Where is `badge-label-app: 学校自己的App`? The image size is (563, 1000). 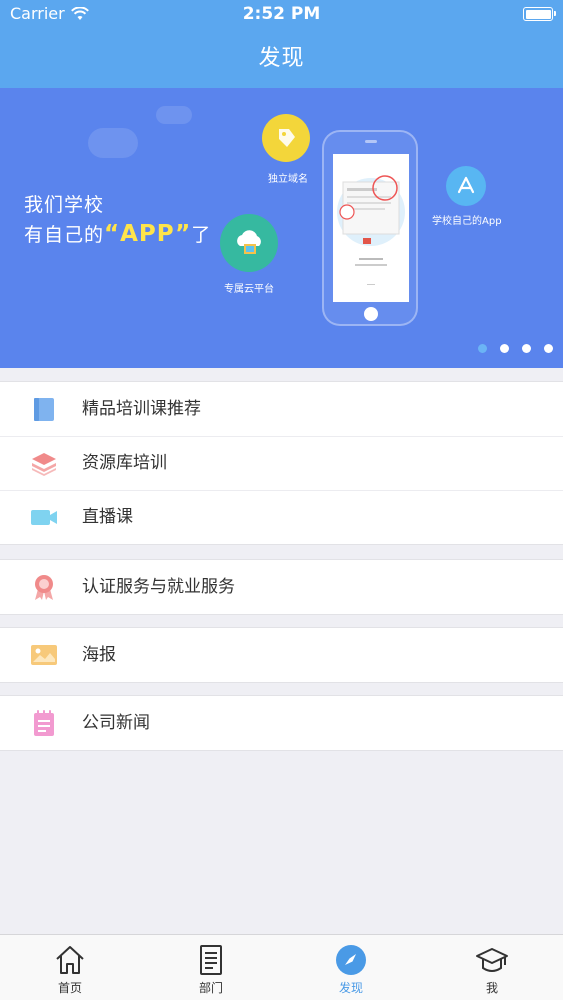 badge-label-app: 学校自己的App is located at coordinates (467, 221).